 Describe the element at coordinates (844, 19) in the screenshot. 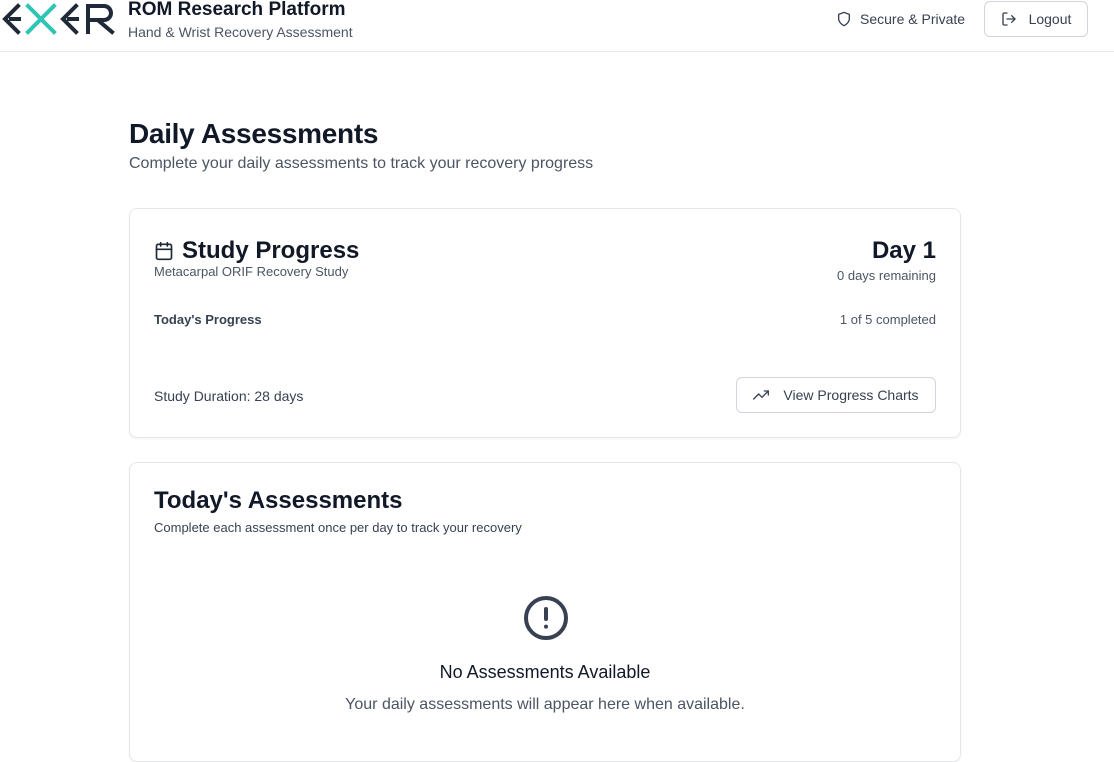

I see `shield-icon` at that location.